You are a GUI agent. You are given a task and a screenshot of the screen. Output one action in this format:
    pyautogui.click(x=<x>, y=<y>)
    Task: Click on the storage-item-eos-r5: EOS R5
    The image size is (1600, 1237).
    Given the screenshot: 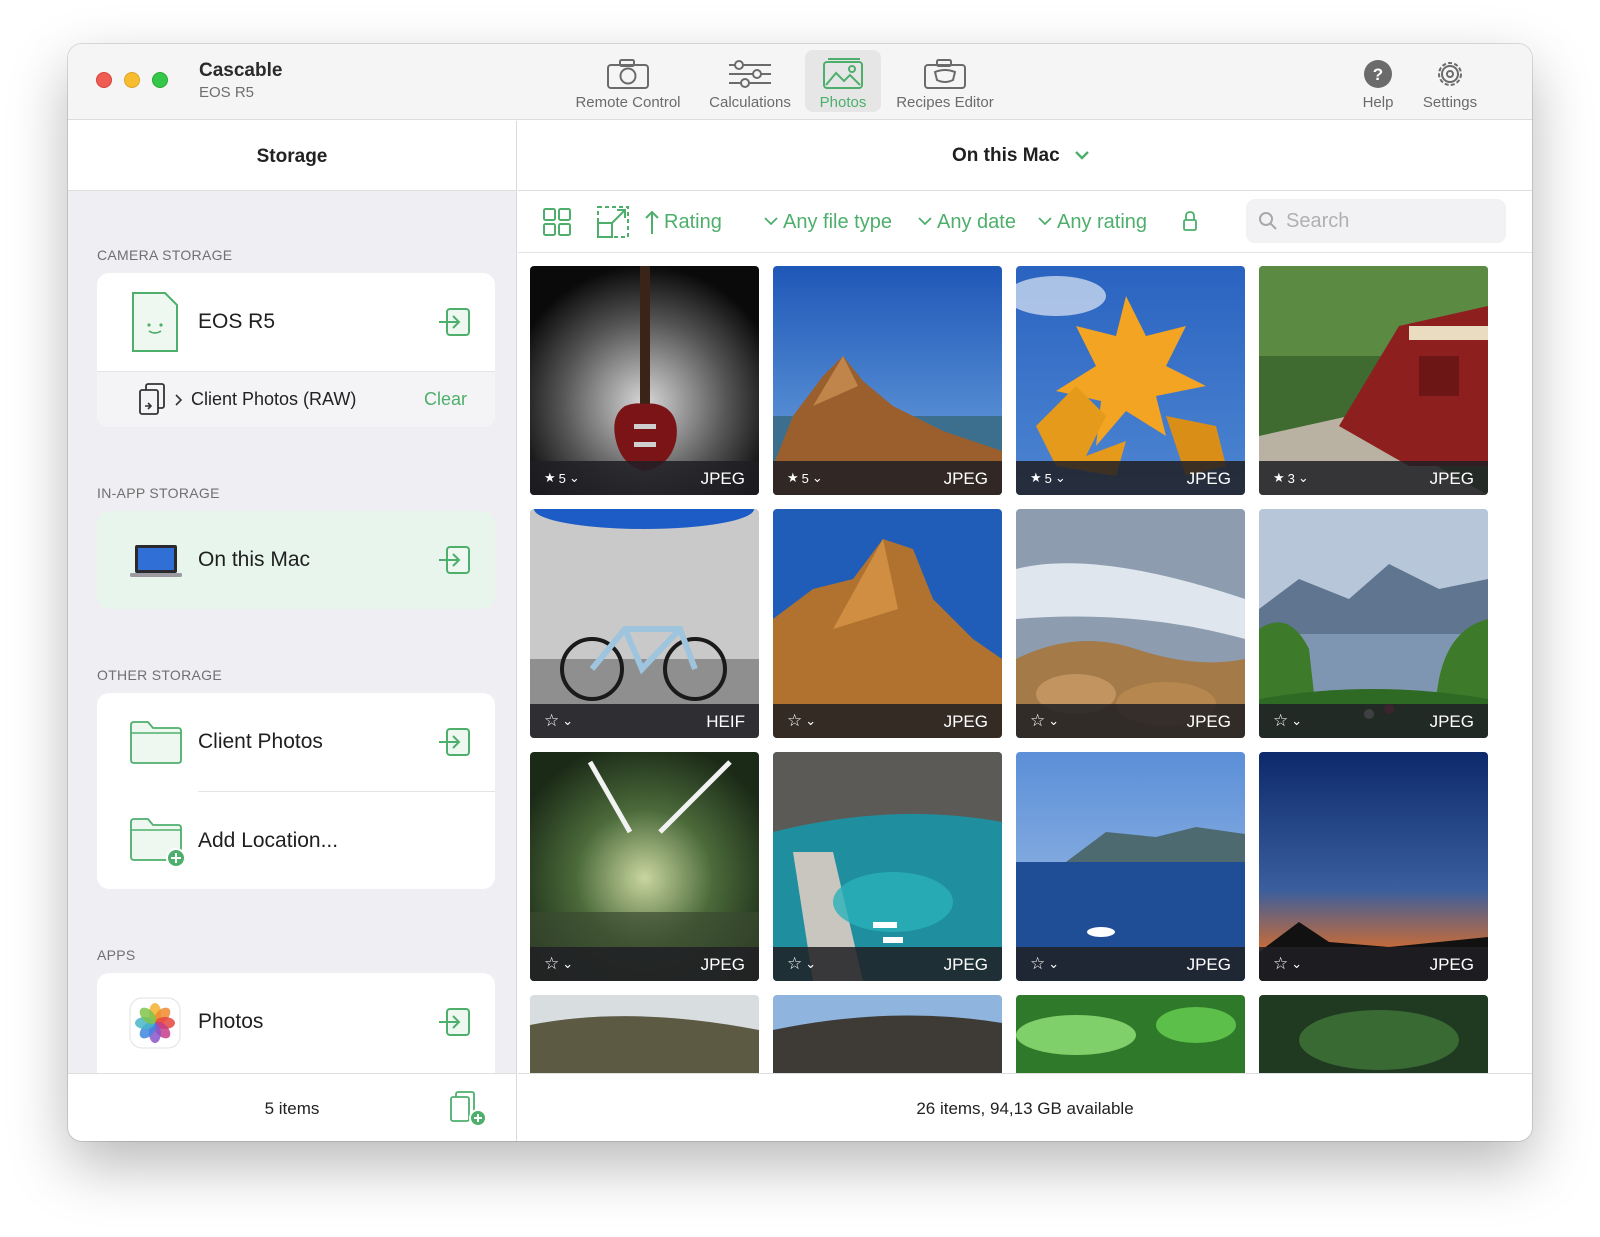 What is the action you would take?
    pyautogui.click(x=296, y=322)
    